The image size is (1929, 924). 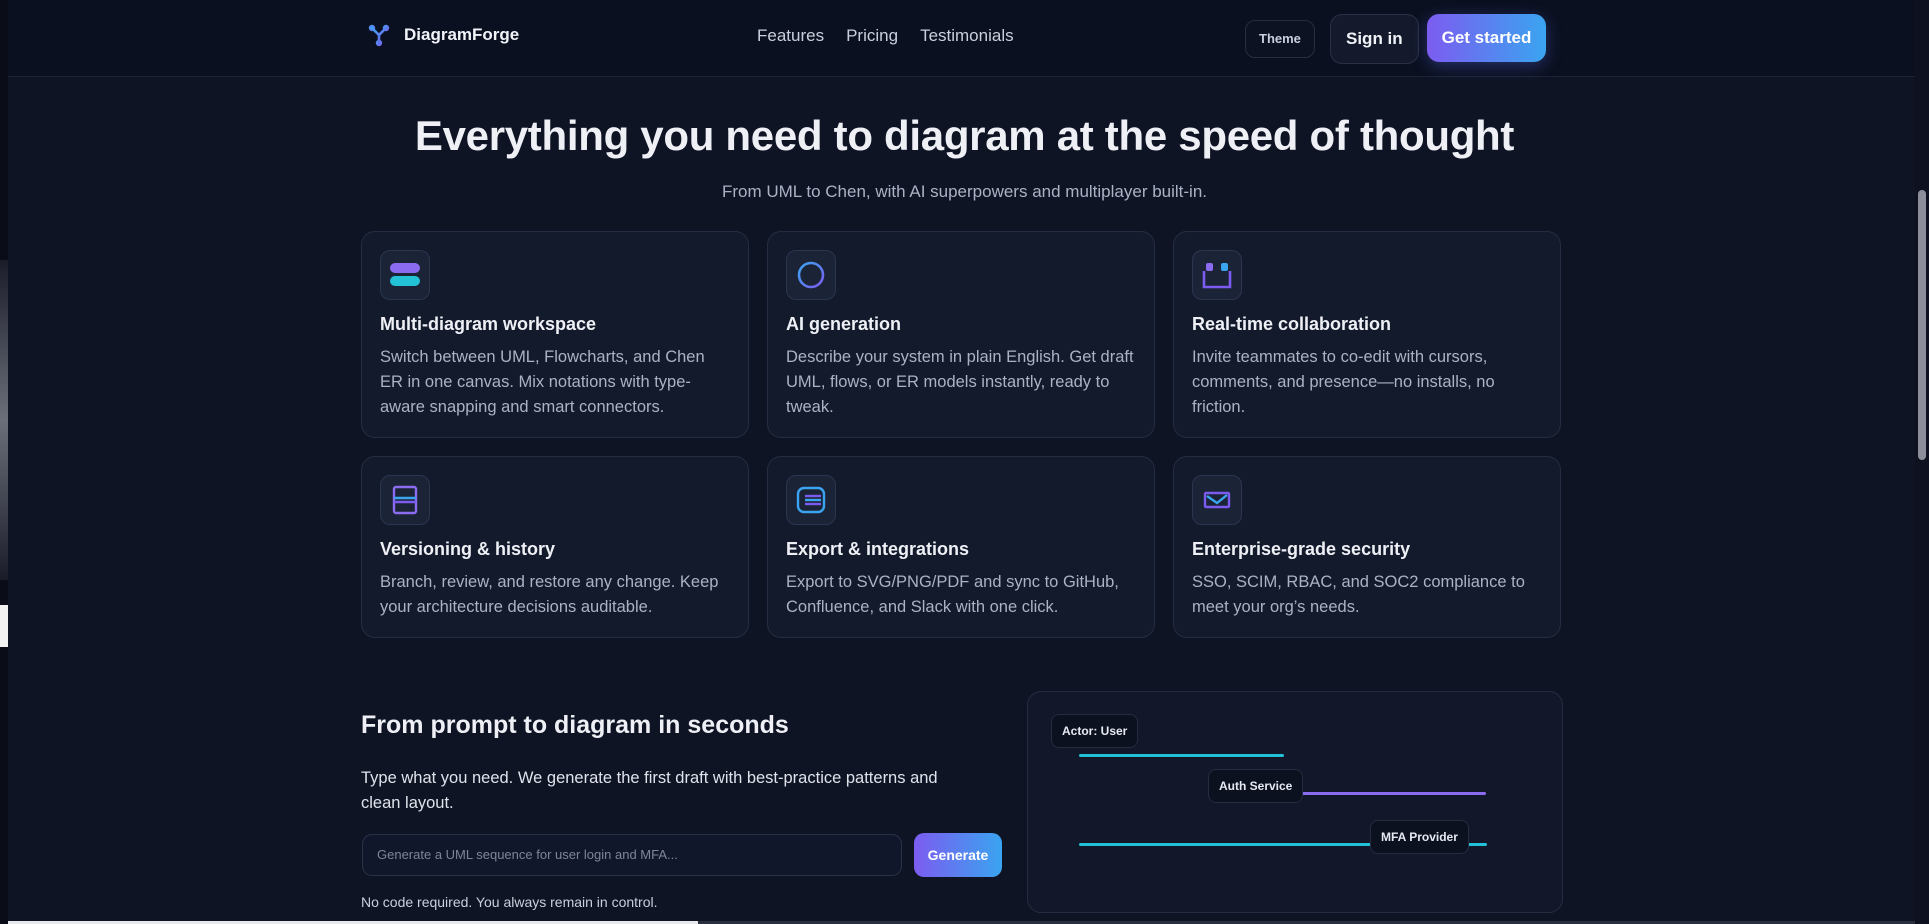 I want to click on page-scrollbar, so click(x=1922, y=462).